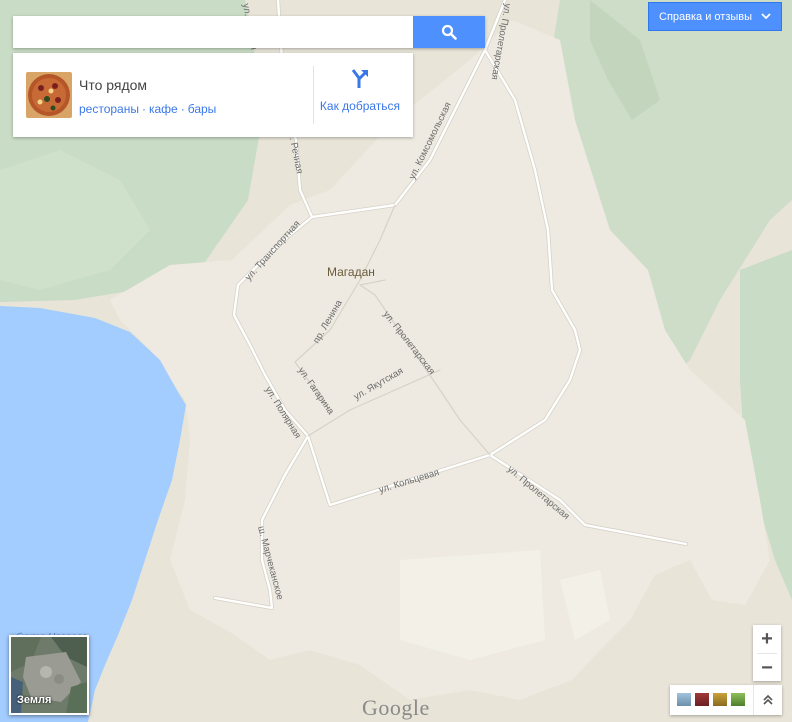  What do you see at coordinates (113, 85) in the screenshot?
I see `nearby-title: Что рядом` at bounding box center [113, 85].